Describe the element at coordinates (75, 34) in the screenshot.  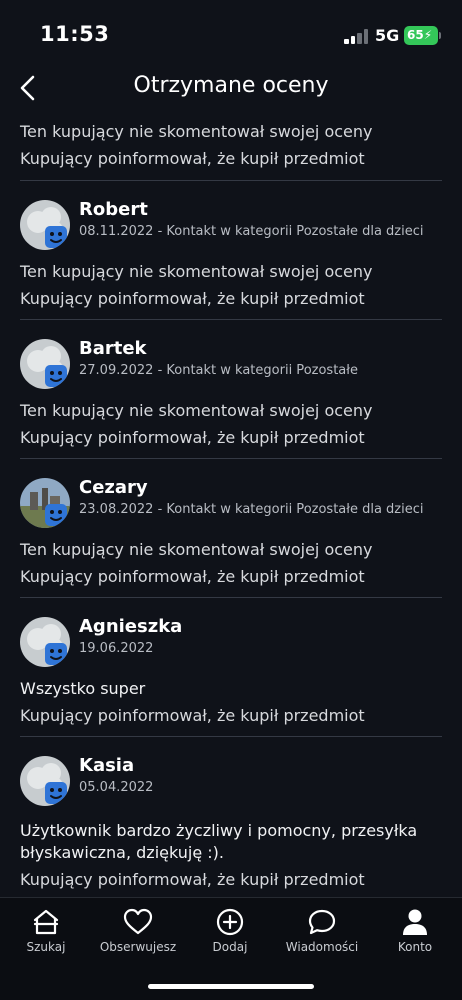
I see `status-time: 11:53` at that location.